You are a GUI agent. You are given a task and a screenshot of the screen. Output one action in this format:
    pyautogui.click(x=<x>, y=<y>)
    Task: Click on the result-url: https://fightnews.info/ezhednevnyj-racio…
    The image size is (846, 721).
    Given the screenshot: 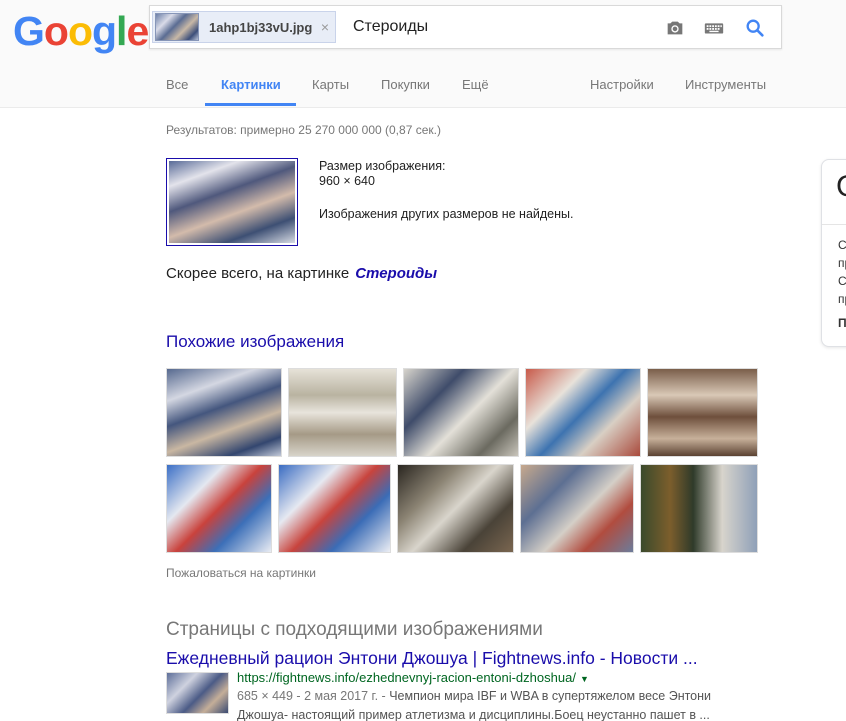 What is the action you would take?
    pyautogui.click(x=413, y=677)
    